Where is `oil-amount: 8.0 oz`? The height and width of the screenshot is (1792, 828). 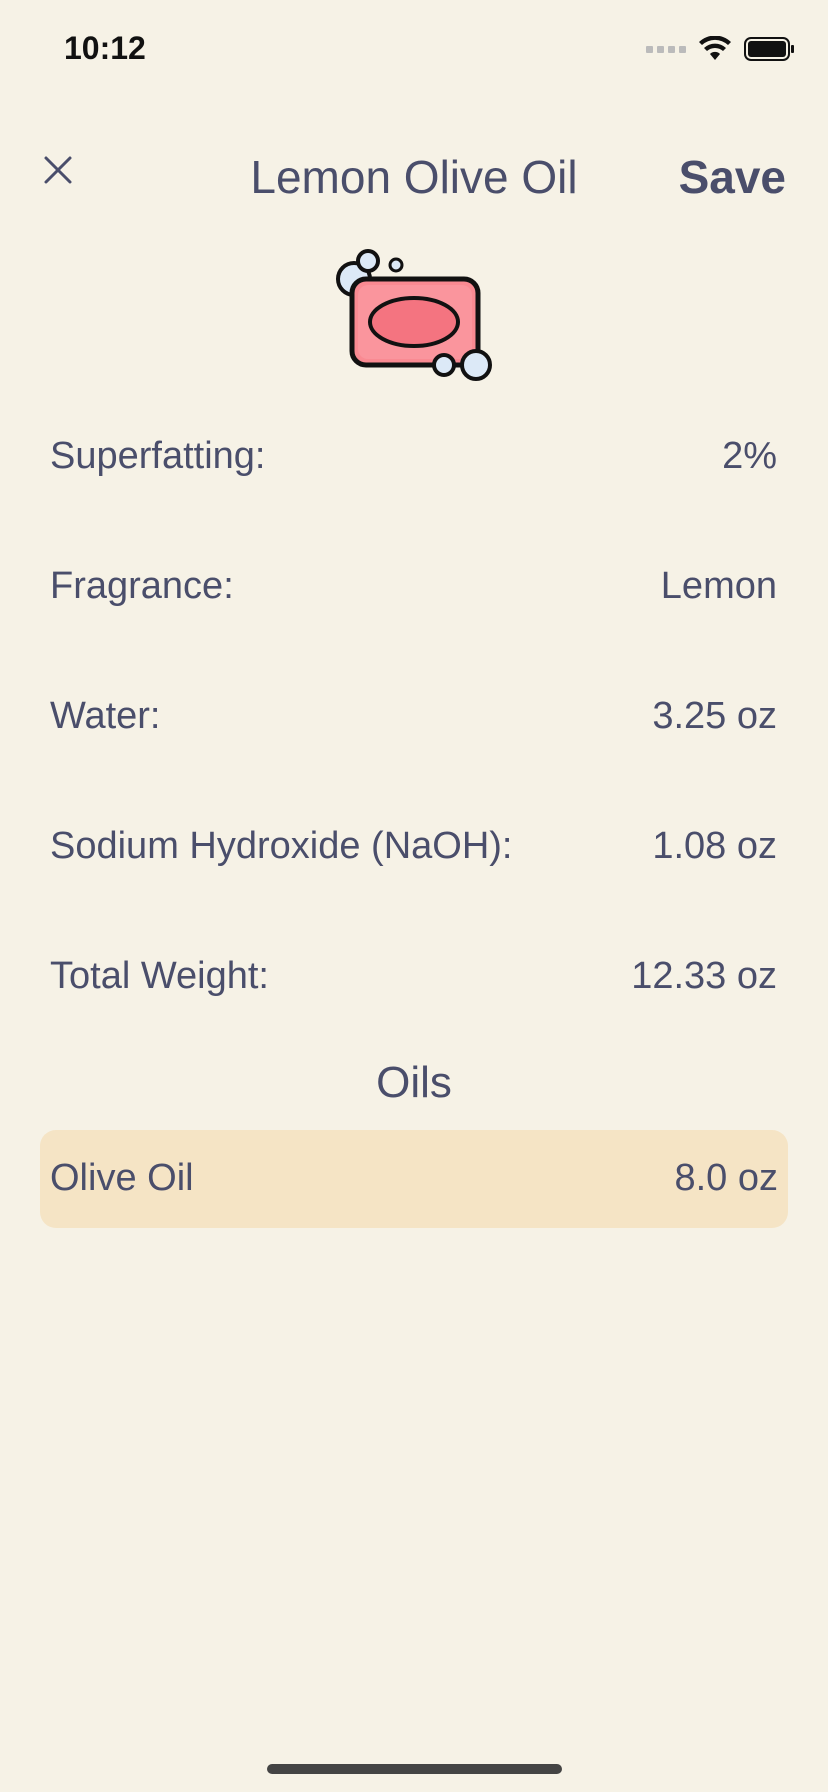 oil-amount: 8.0 oz is located at coordinates (726, 1178).